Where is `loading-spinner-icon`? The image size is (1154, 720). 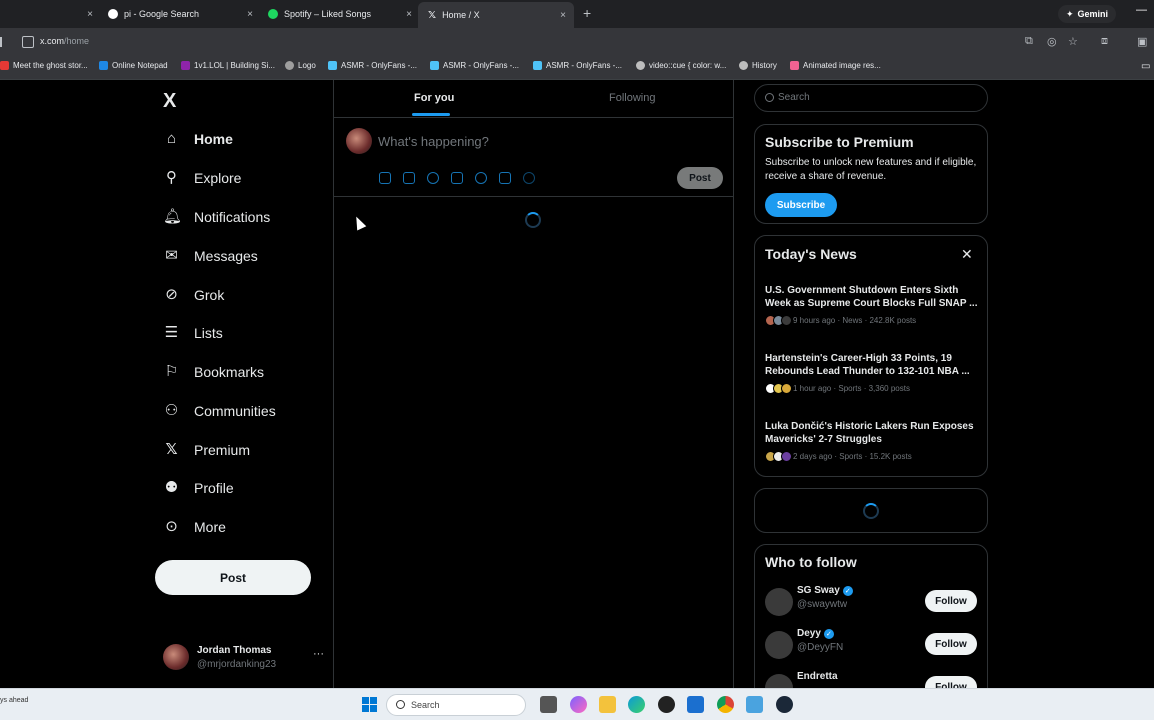
loading-spinner-icon is located at coordinates (871, 511).